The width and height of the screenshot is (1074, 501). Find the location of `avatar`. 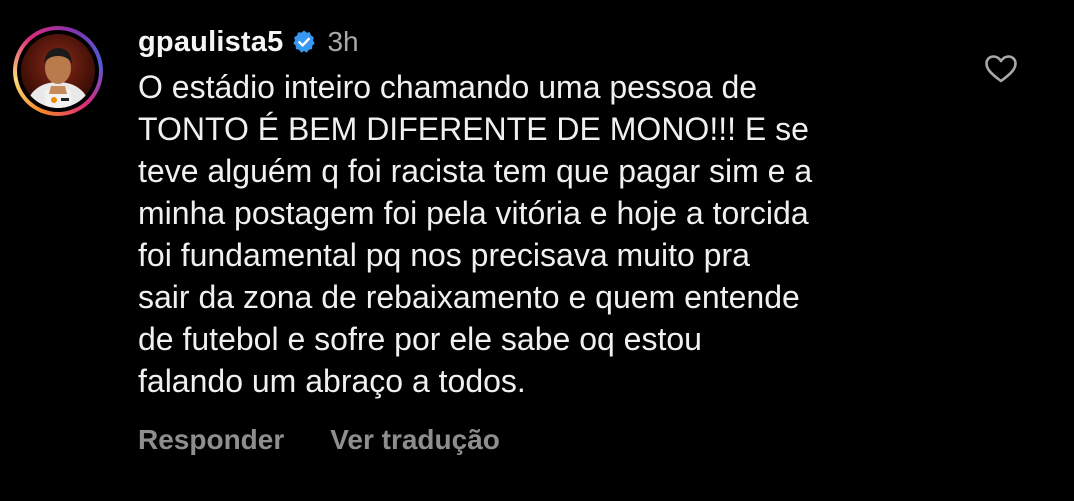

avatar is located at coordinates (58, 71).